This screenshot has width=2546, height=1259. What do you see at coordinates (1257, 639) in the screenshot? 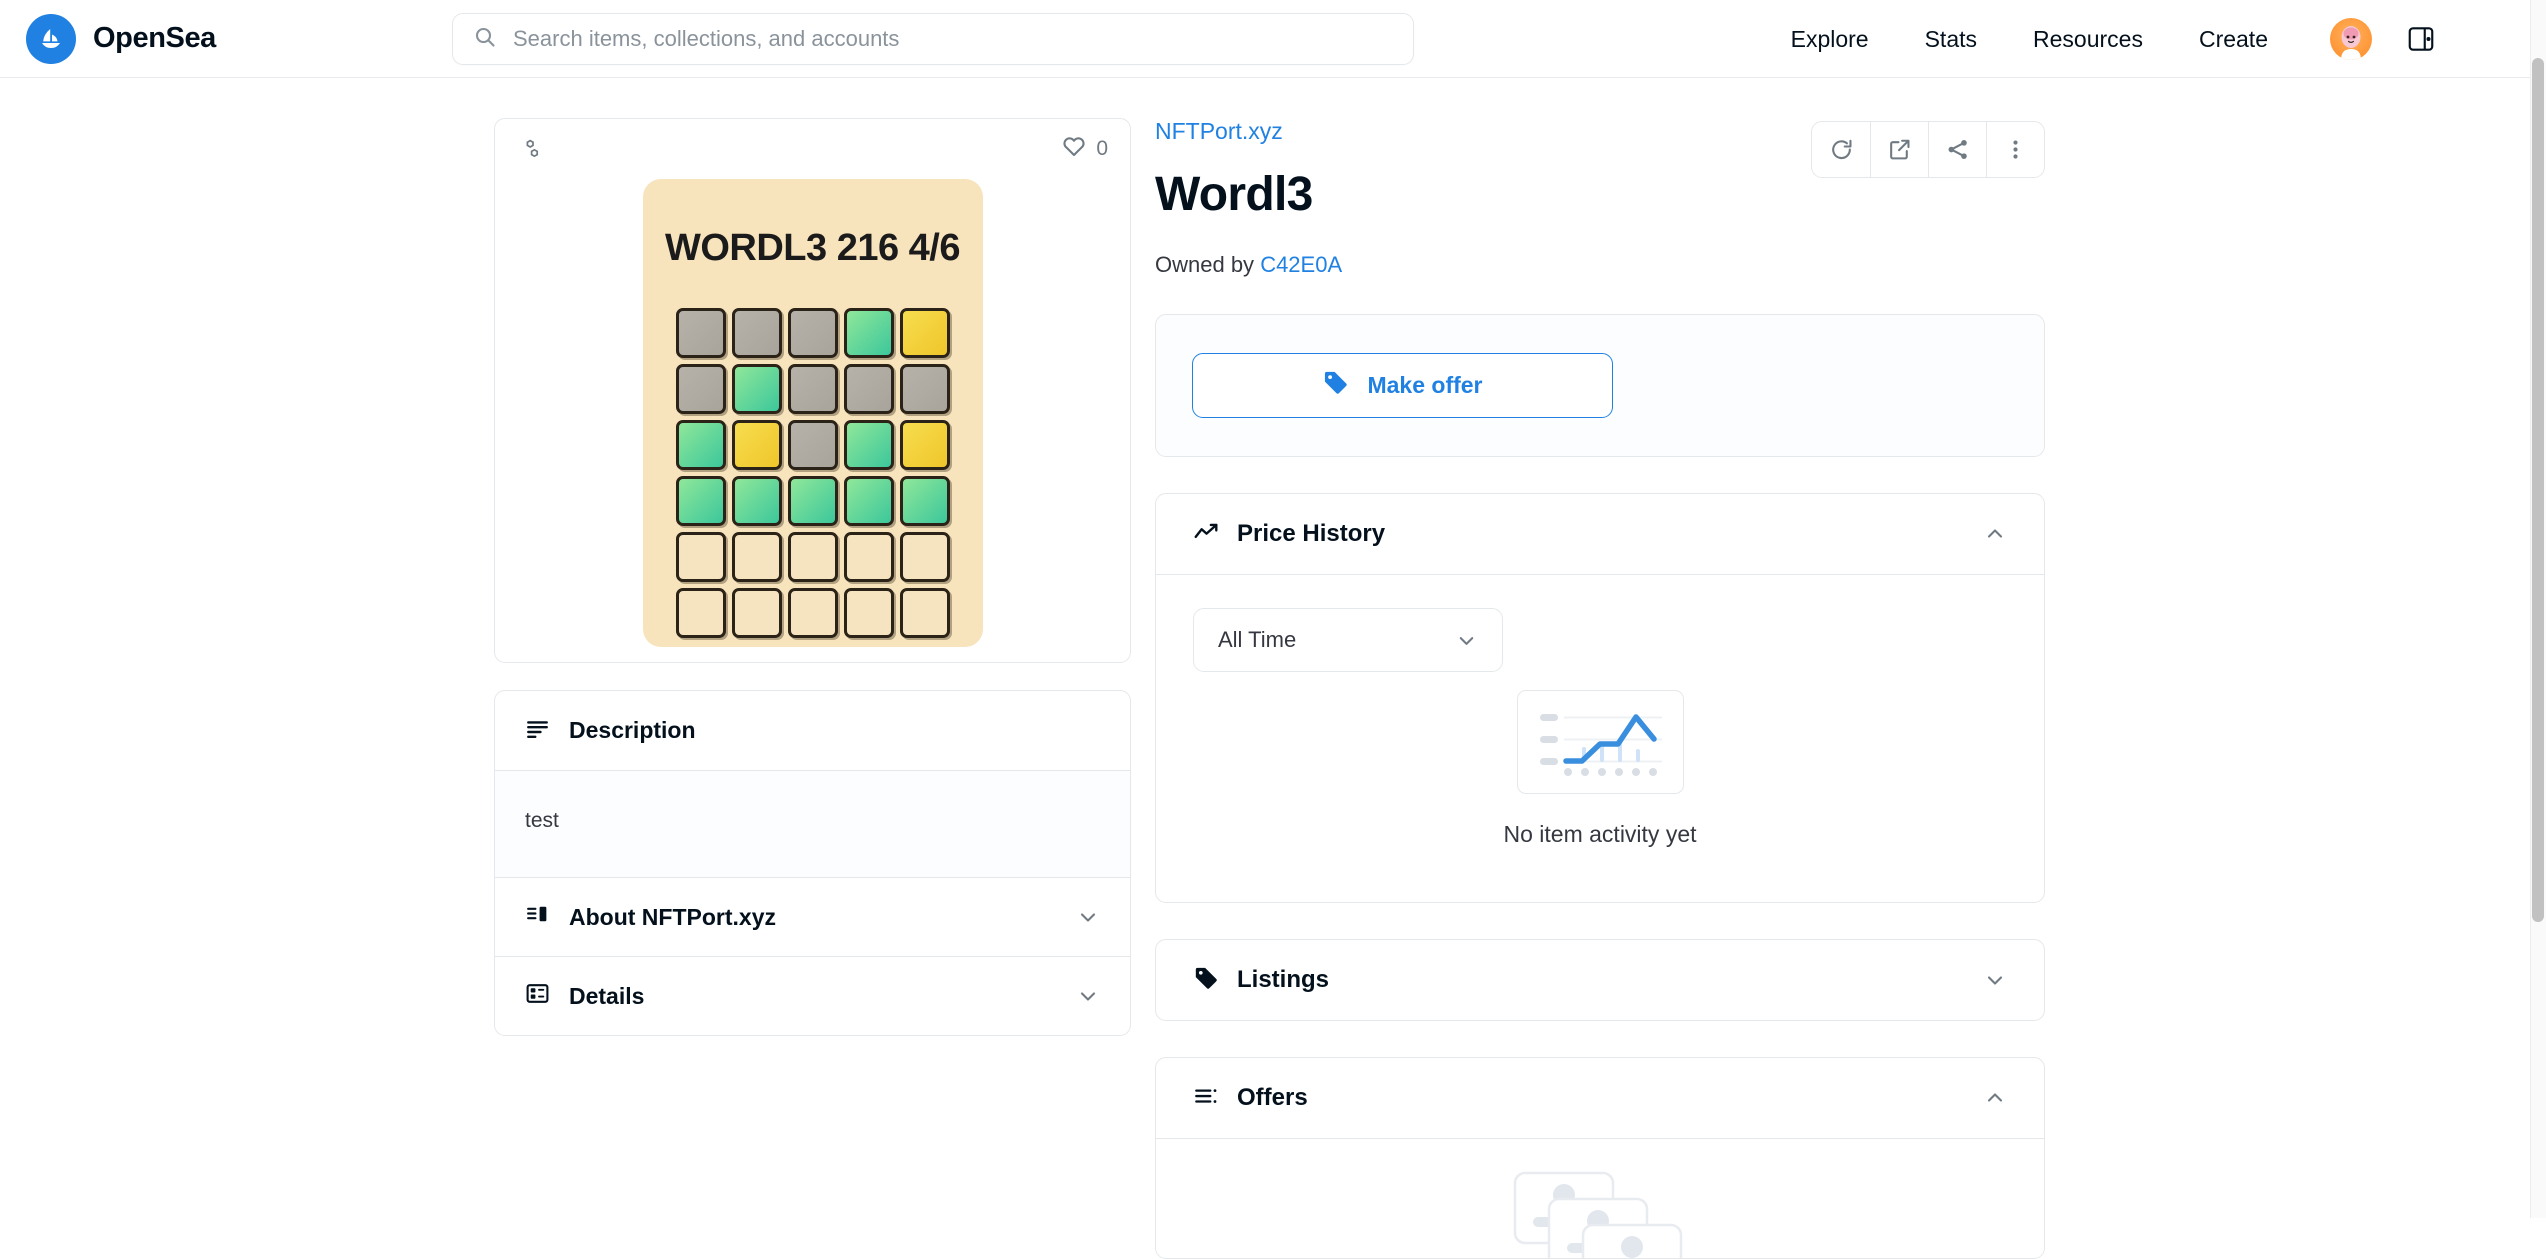
I see `time-range-value: All Time` at bounding box center [1257, 639].